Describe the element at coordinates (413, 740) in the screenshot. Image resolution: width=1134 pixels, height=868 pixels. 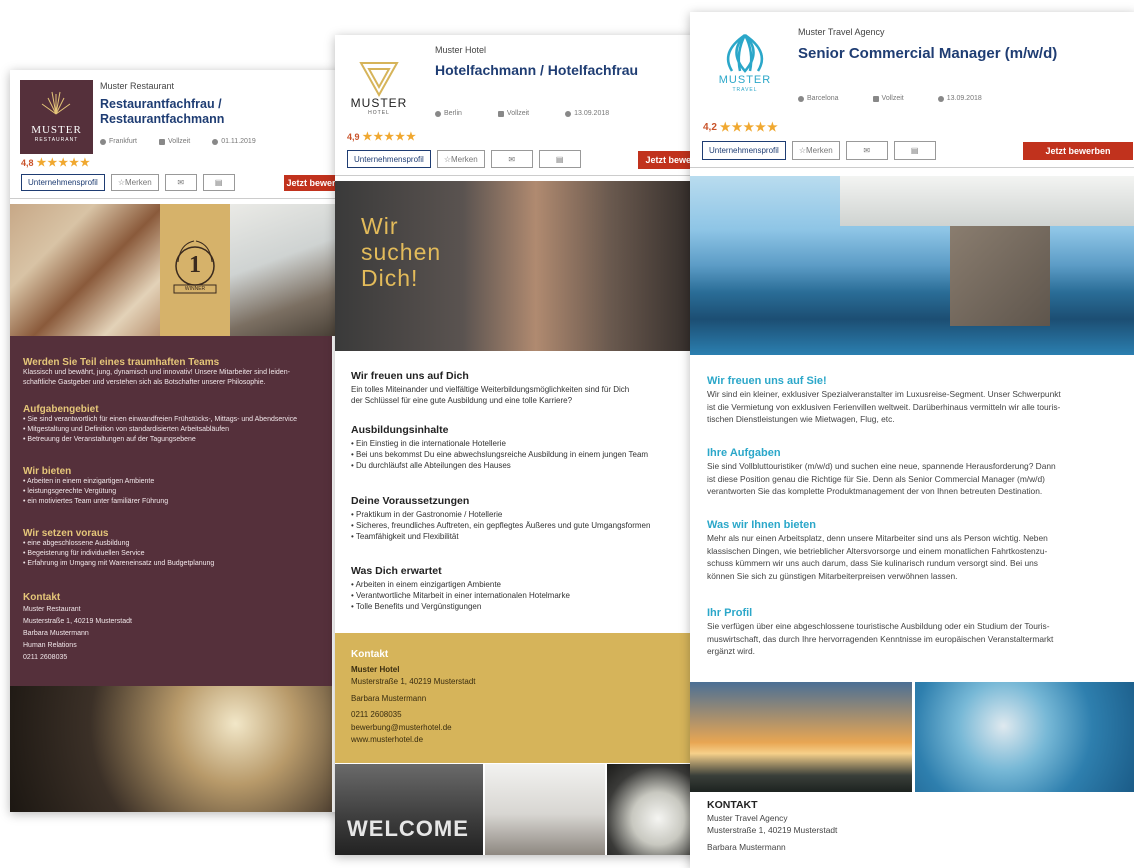
I see `contact-website: www.musterhotel.de` at that location.